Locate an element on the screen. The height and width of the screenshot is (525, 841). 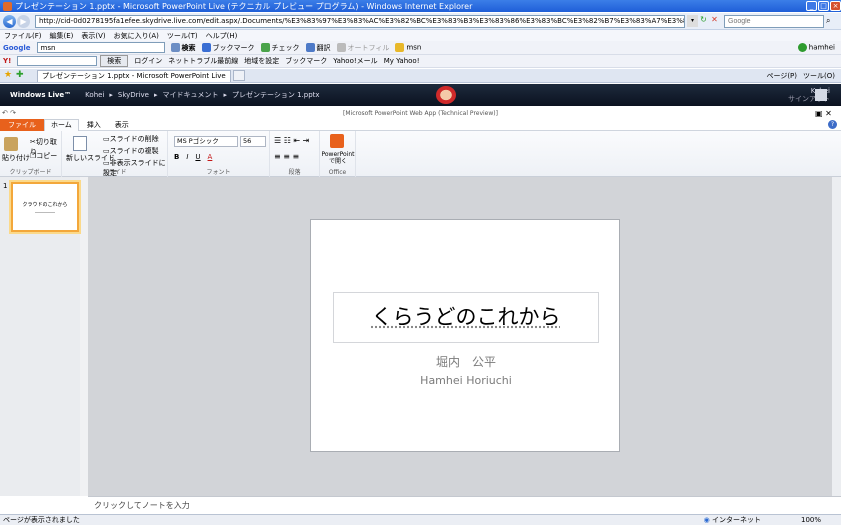
autofill-icon is located at coordinates (341, 47).